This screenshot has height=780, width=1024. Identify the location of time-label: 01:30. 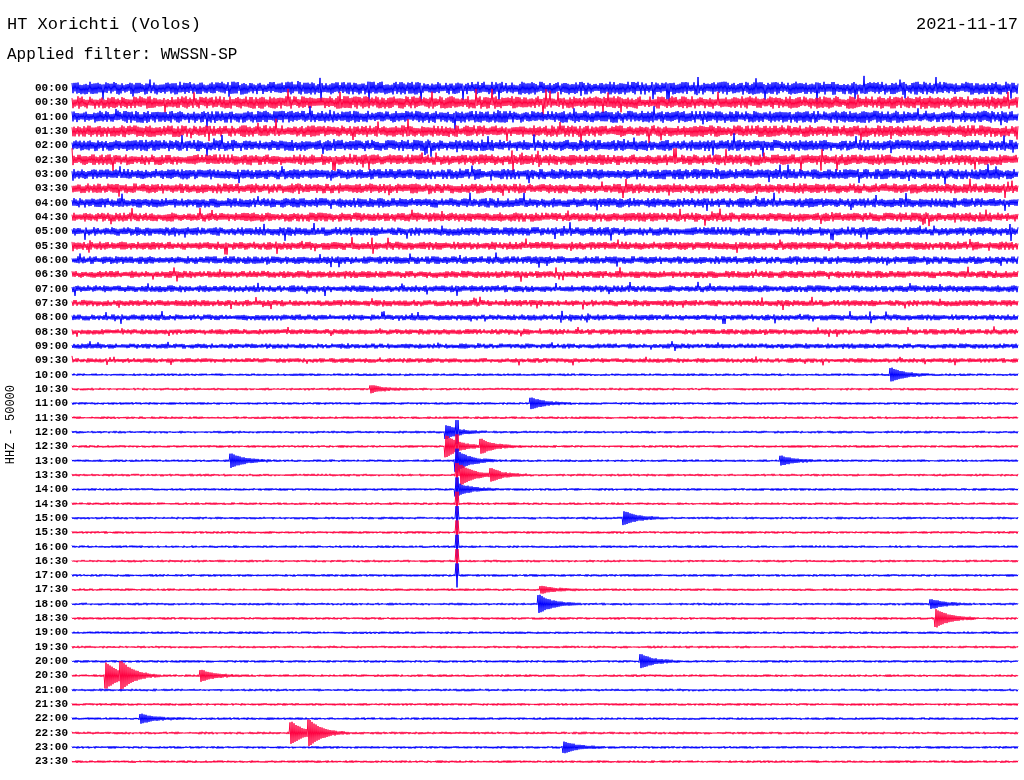
(51, 131).